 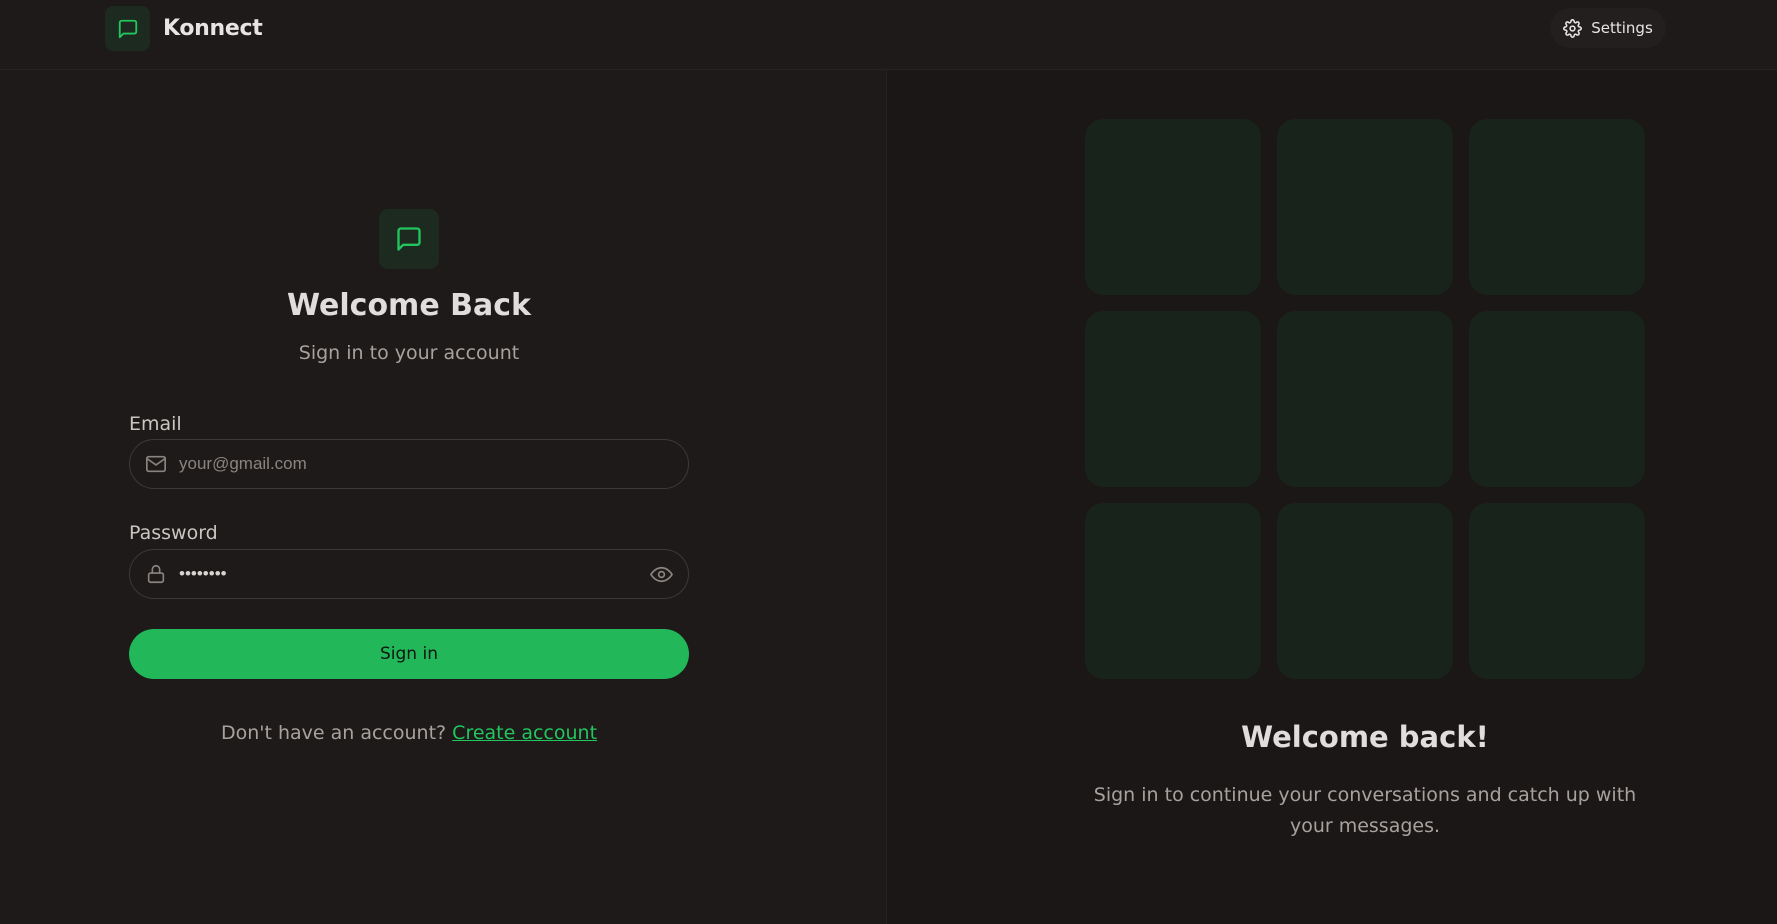 I want to click on brand-logo, so click(x=127, y=28).